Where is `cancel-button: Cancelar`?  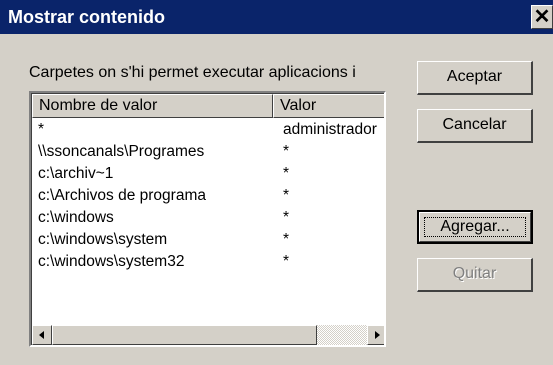 cancel-button: Cancelar is located at coordinates (475, 126).